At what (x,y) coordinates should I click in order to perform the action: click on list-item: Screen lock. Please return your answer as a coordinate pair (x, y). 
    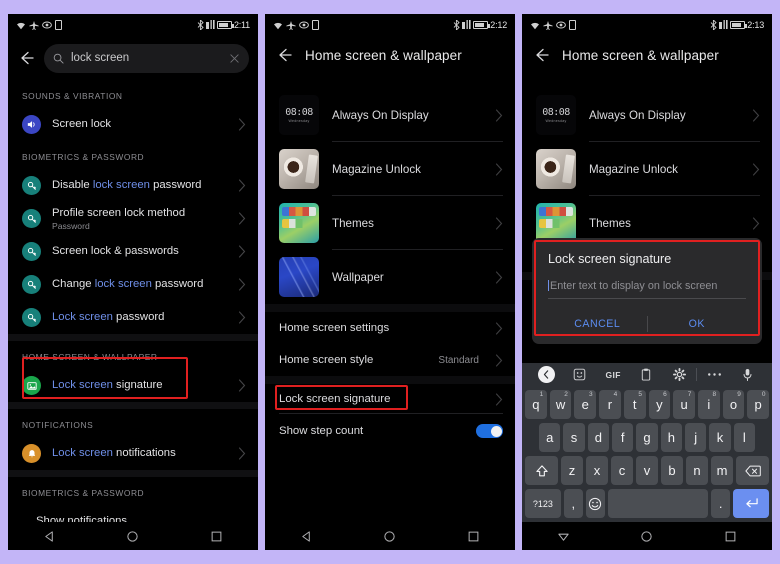
    Looking at the image, I should click on (133, 124).